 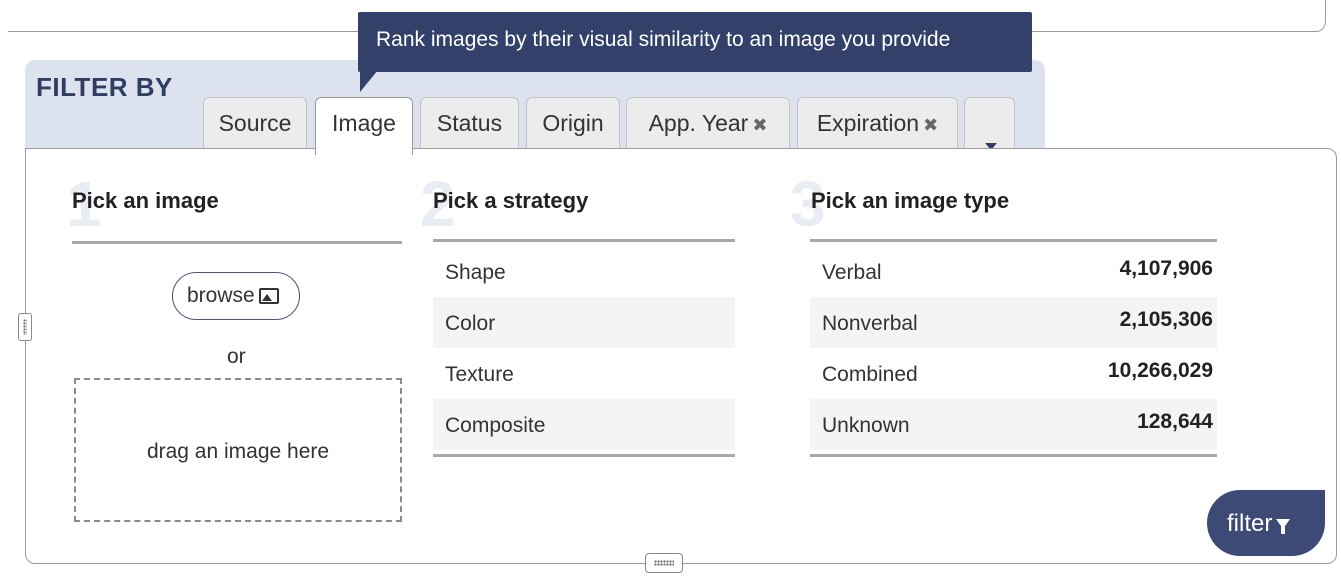 What do you see at coordinates (1013, 373) in the screenshot?
I see `image-type-option-combined: Combined 10,266,029` at bounding box center [1013, 373].